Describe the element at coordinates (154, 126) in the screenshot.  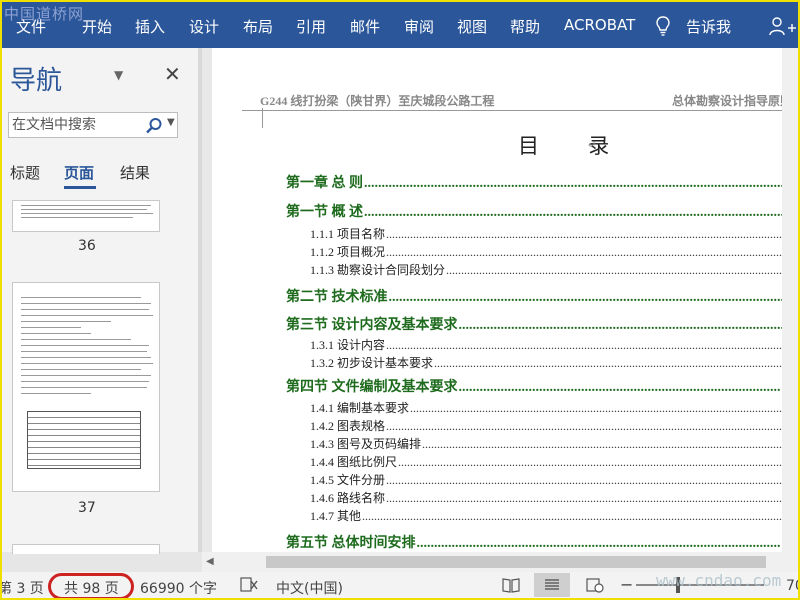
I see `search-icon` at that location.